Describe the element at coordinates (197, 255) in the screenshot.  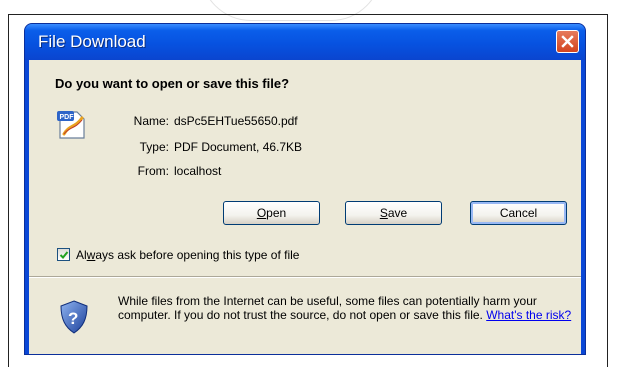
I see `label-part-2: ays ask before opening this type of file` at that location.